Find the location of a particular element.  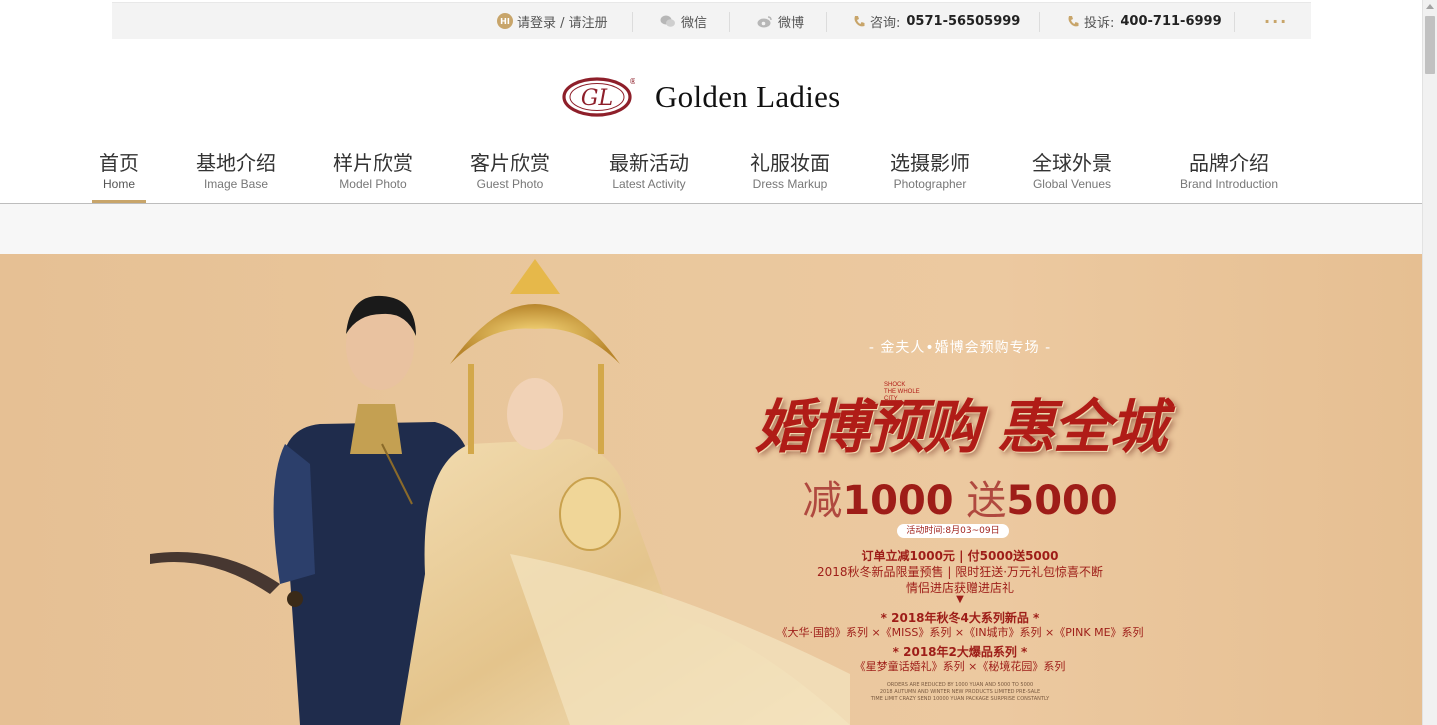

login-link: HI 请登录 / 请注册 is located at coordinates (552, 21).